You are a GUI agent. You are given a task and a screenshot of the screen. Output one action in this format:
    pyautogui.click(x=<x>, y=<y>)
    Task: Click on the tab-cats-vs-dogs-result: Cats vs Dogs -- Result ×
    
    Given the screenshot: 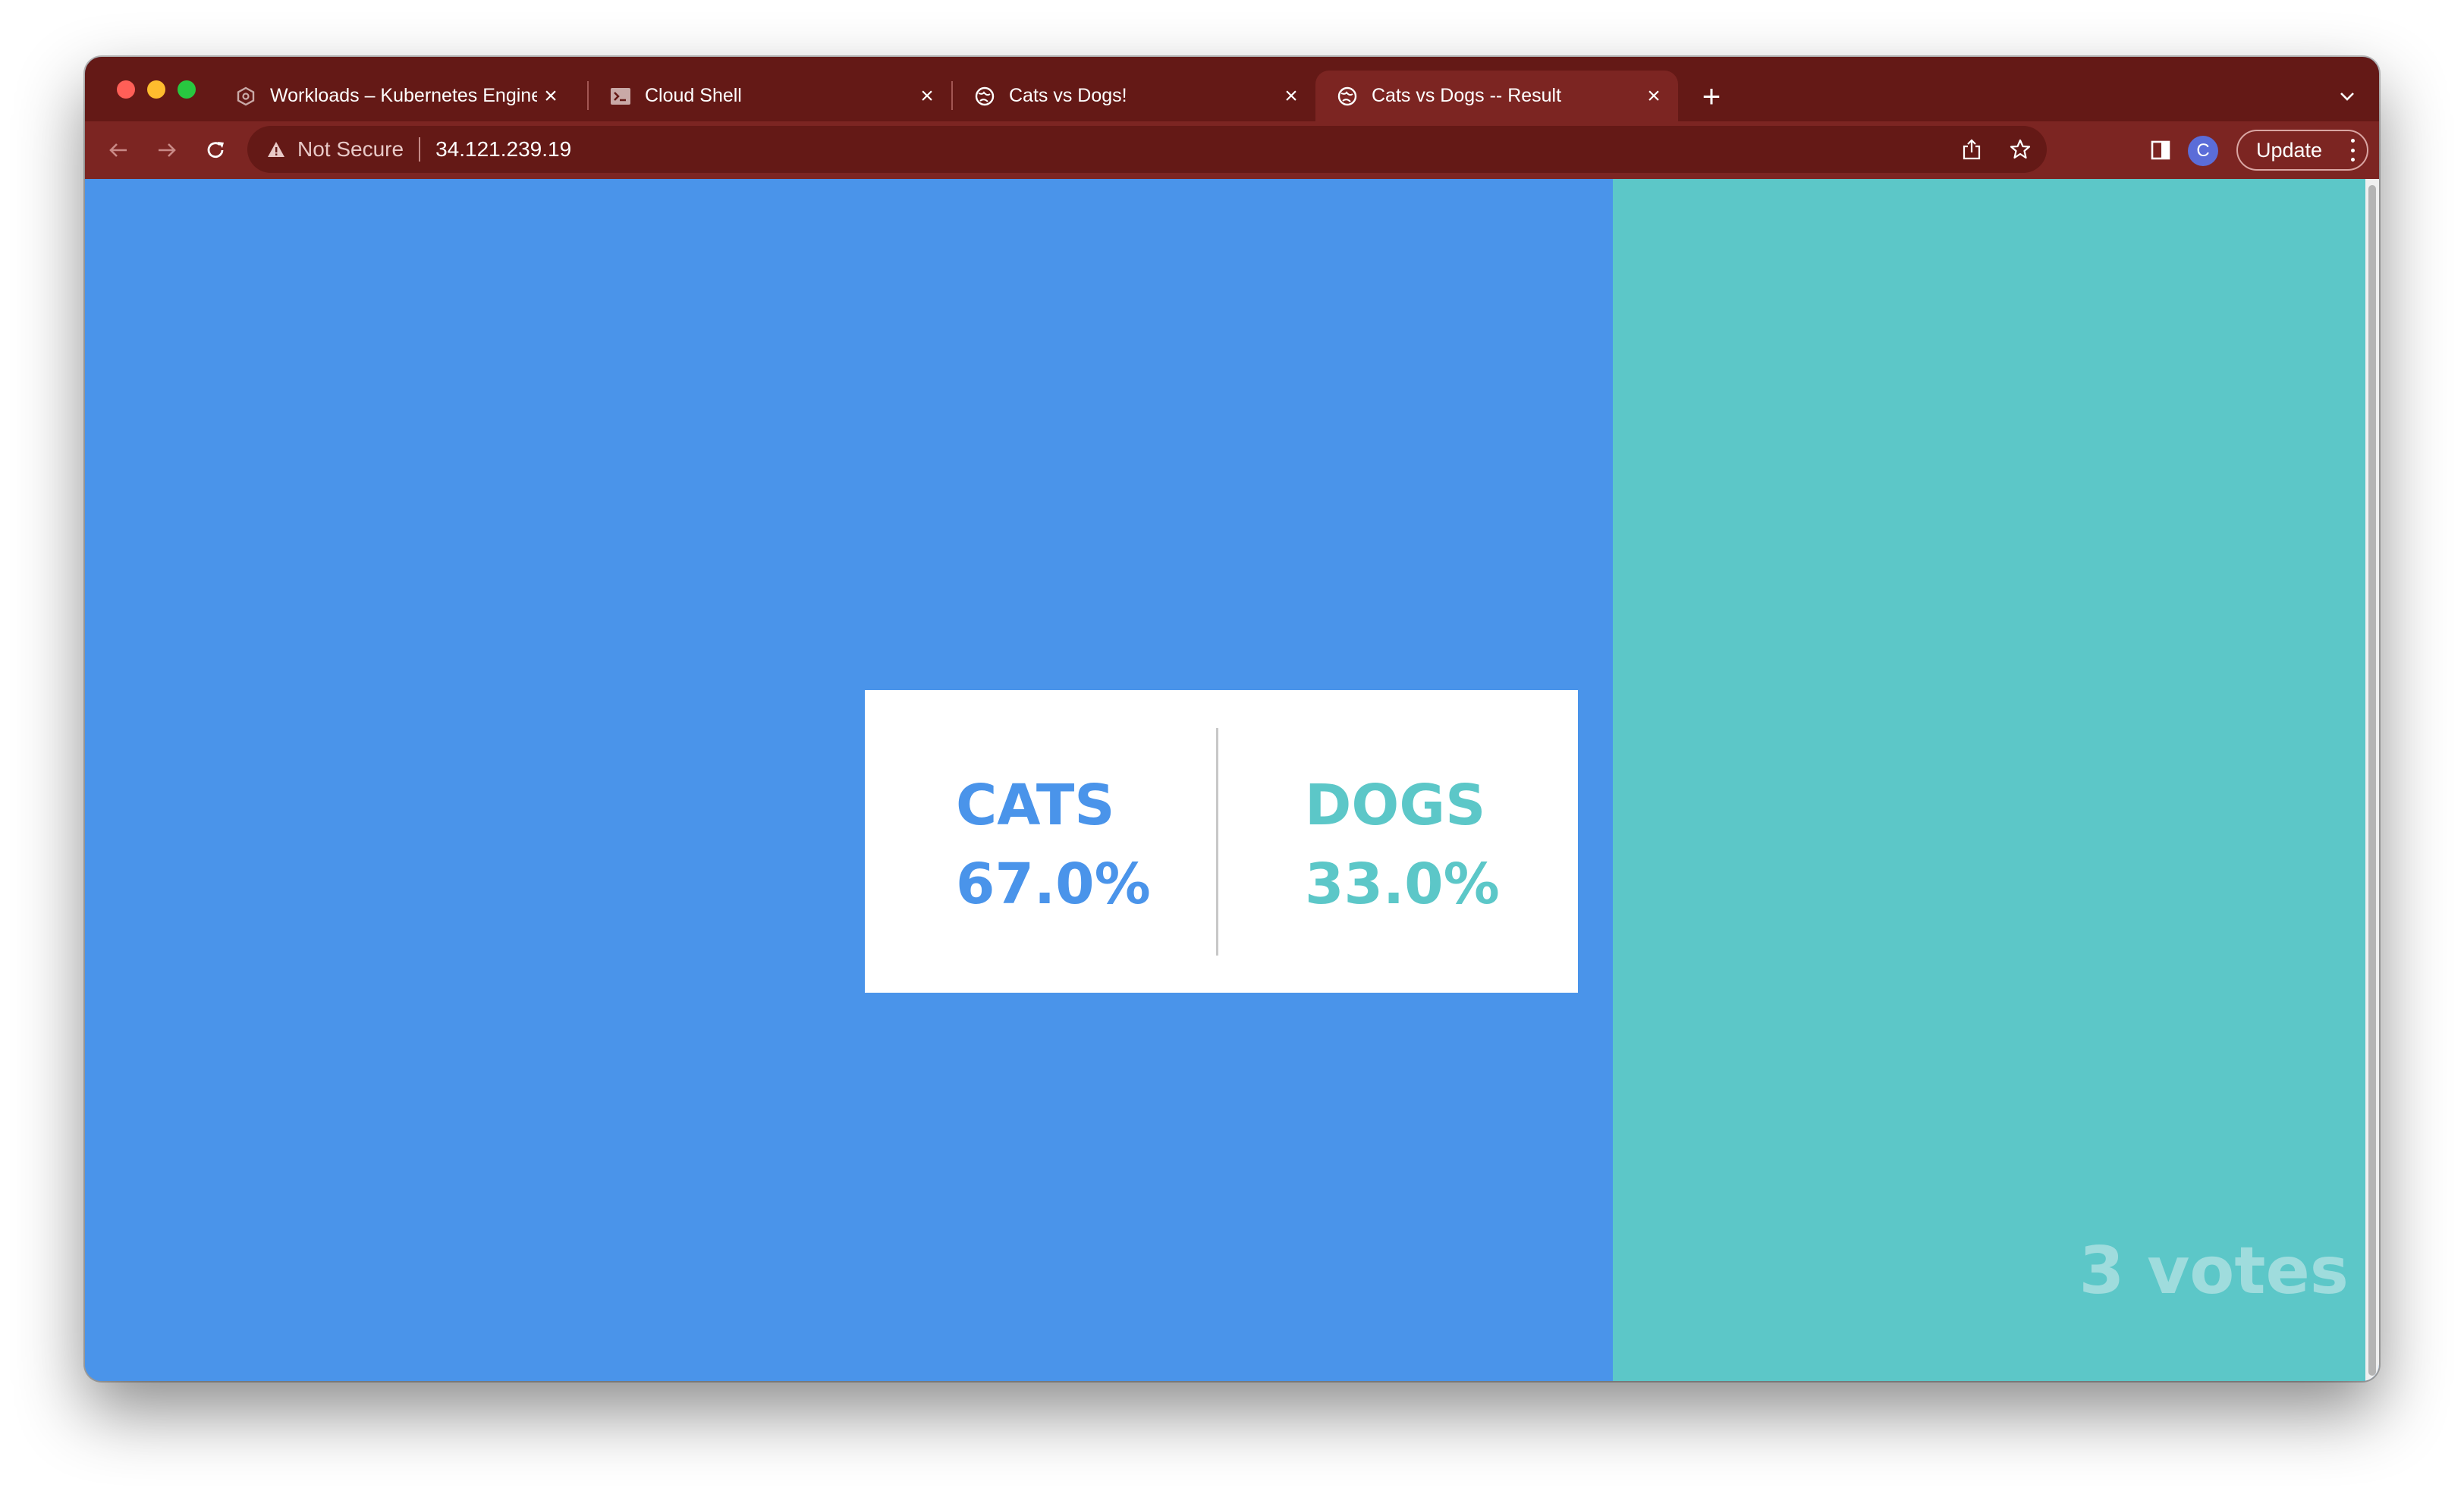 What is the action you would take?
    pyautogui.click(x=1496, y=96)
    